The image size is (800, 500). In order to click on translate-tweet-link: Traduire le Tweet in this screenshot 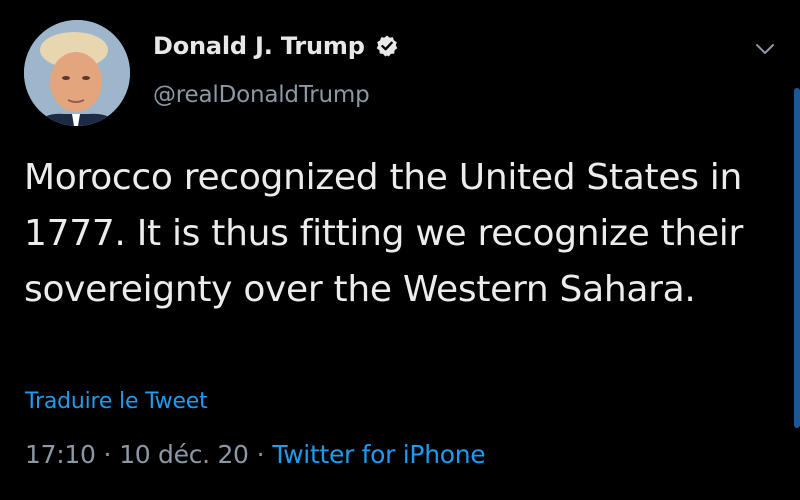, I will do `click(116, 401)`.